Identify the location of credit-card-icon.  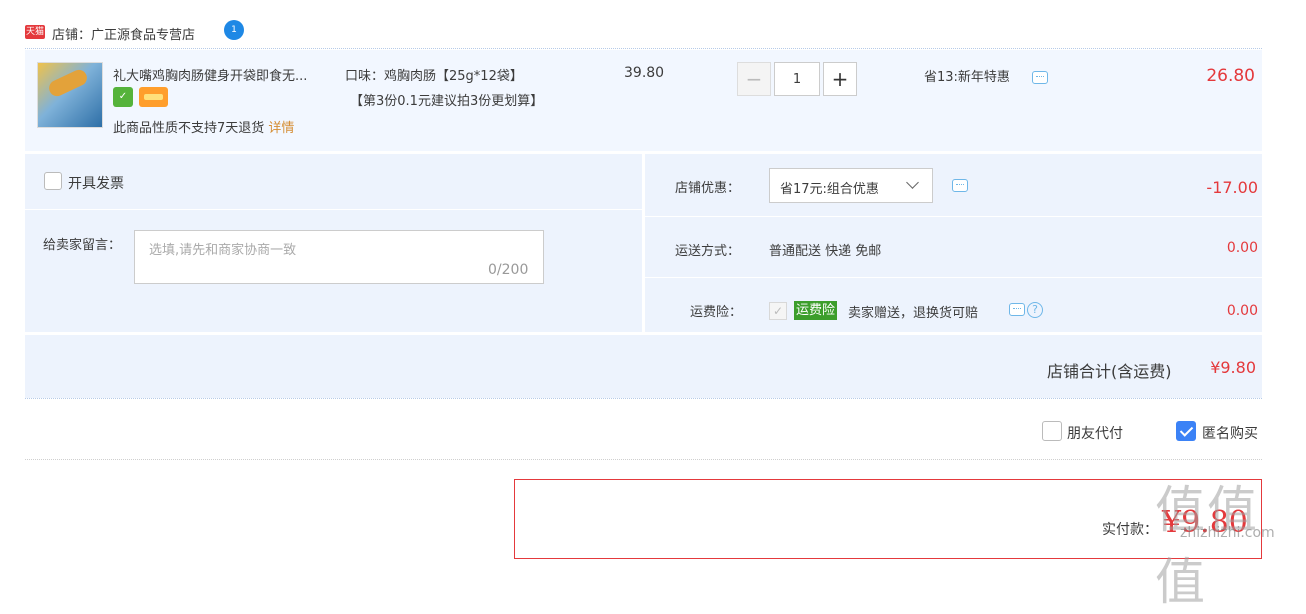
(153, 97).